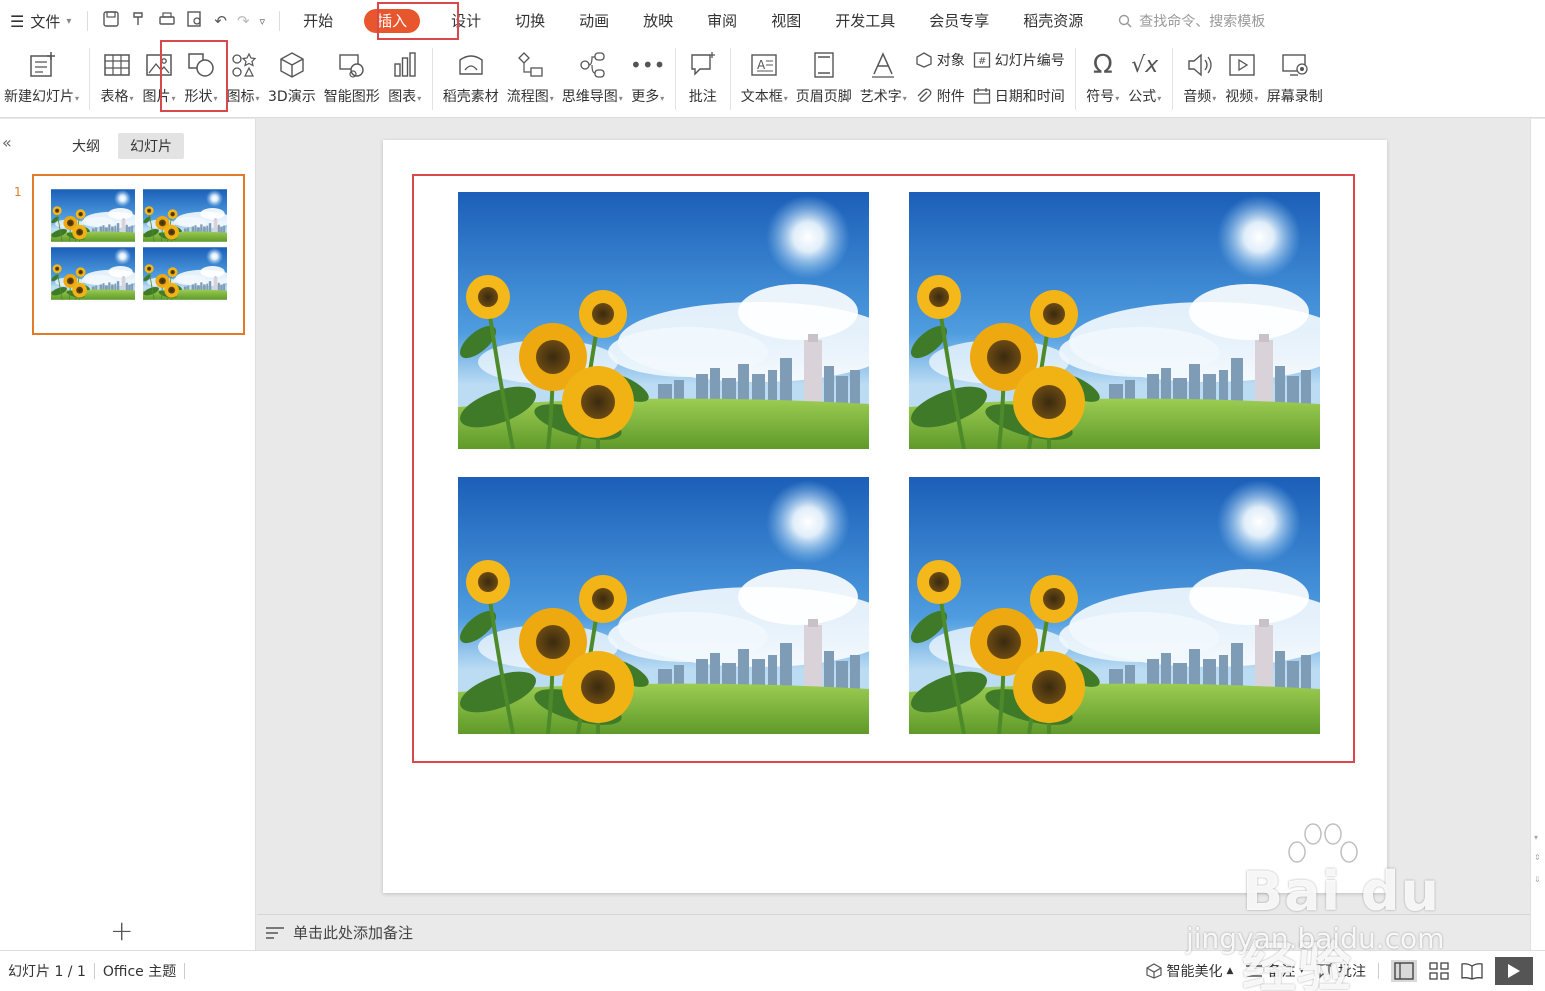 The image size is (1545, 991). Describe the element at coordinates (530, 80) in the screenshot. I see `flowchart-button: 流程图▾` at that location.